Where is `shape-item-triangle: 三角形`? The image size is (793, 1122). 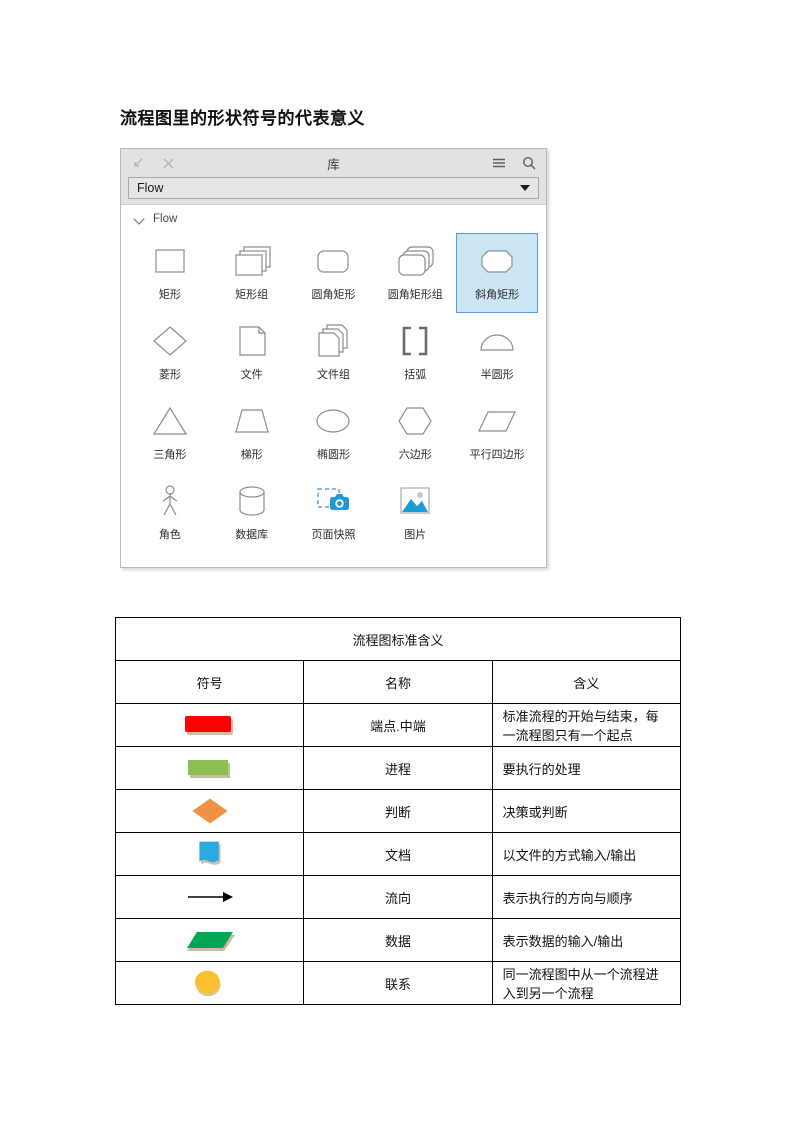 shape-item-triangle: 三角形 is located at coordinates (170, 433).